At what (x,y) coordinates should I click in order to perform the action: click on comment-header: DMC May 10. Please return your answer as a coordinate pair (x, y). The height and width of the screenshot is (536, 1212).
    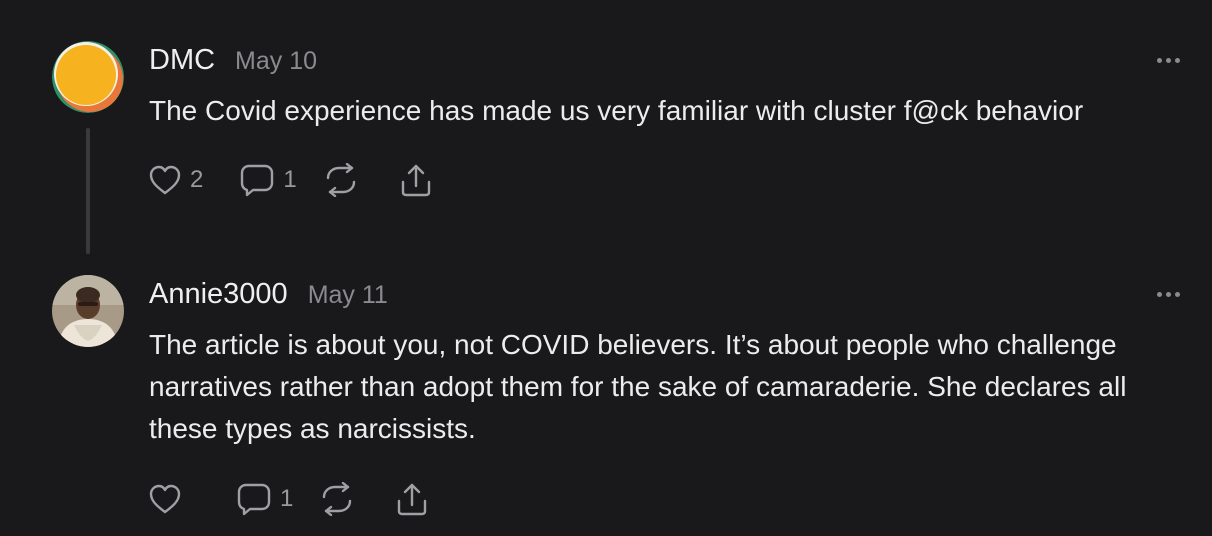
    Looking at the image, I should click on (233, 60).